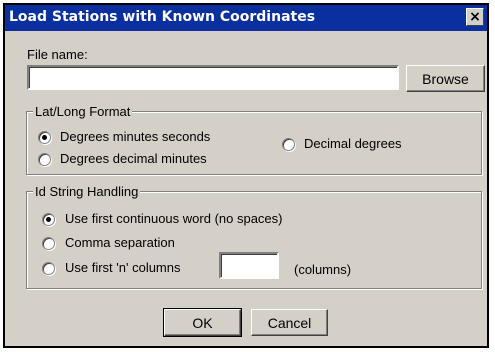  What do you see at coordinates (83, 111) in the screenshot?
I see `latlong-format-legend: Lat/Long Format` at bounding box center [83, 111].